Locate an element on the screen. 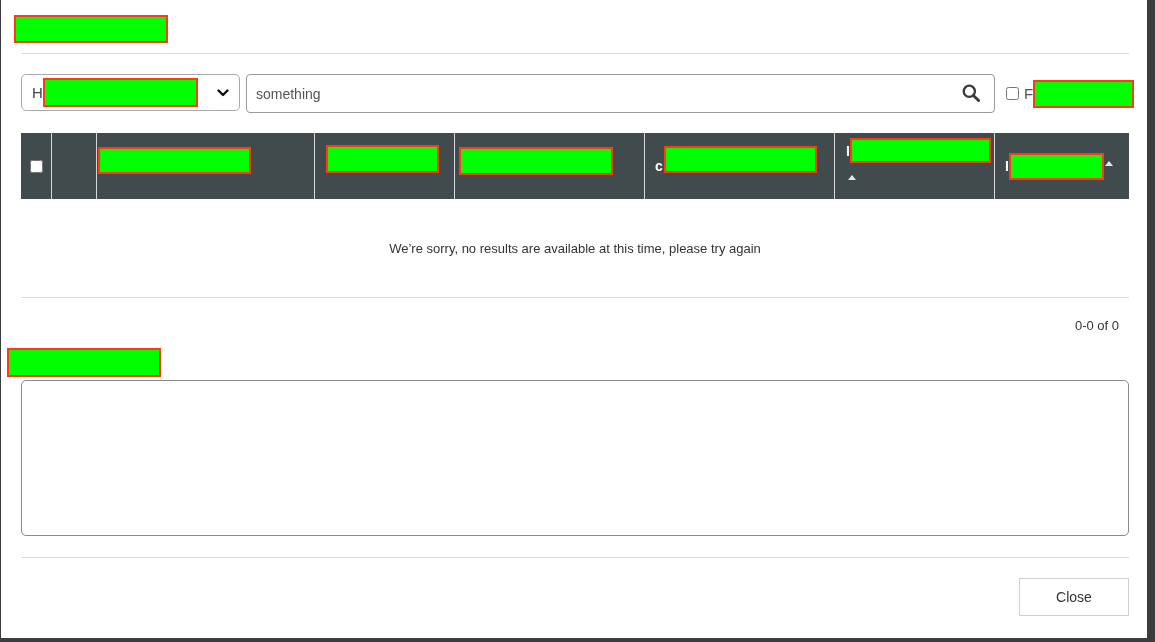 The height and width of the screenshot is (642, 1155). search-field: something is located at coordinates (620, 93).